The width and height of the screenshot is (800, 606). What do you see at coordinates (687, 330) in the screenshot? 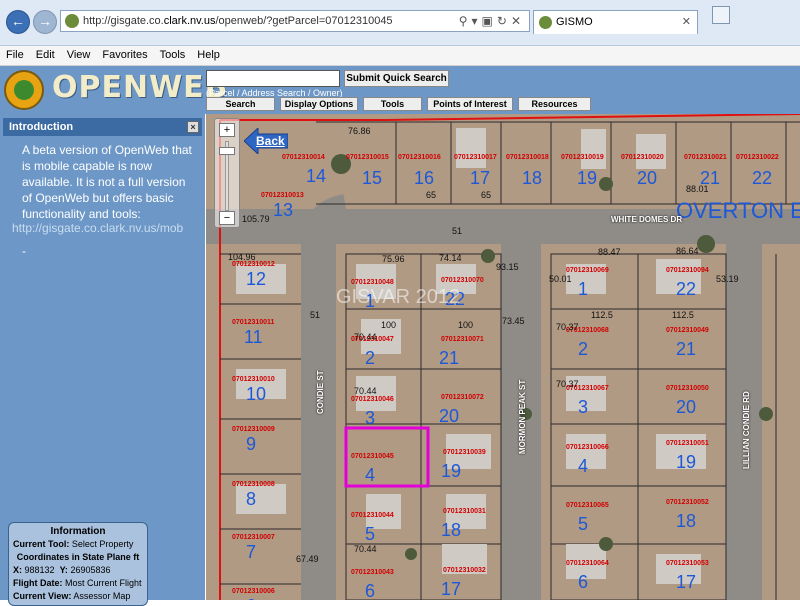
I see `parcel-id-label: 07012310049` at bounding box center [687, 330].